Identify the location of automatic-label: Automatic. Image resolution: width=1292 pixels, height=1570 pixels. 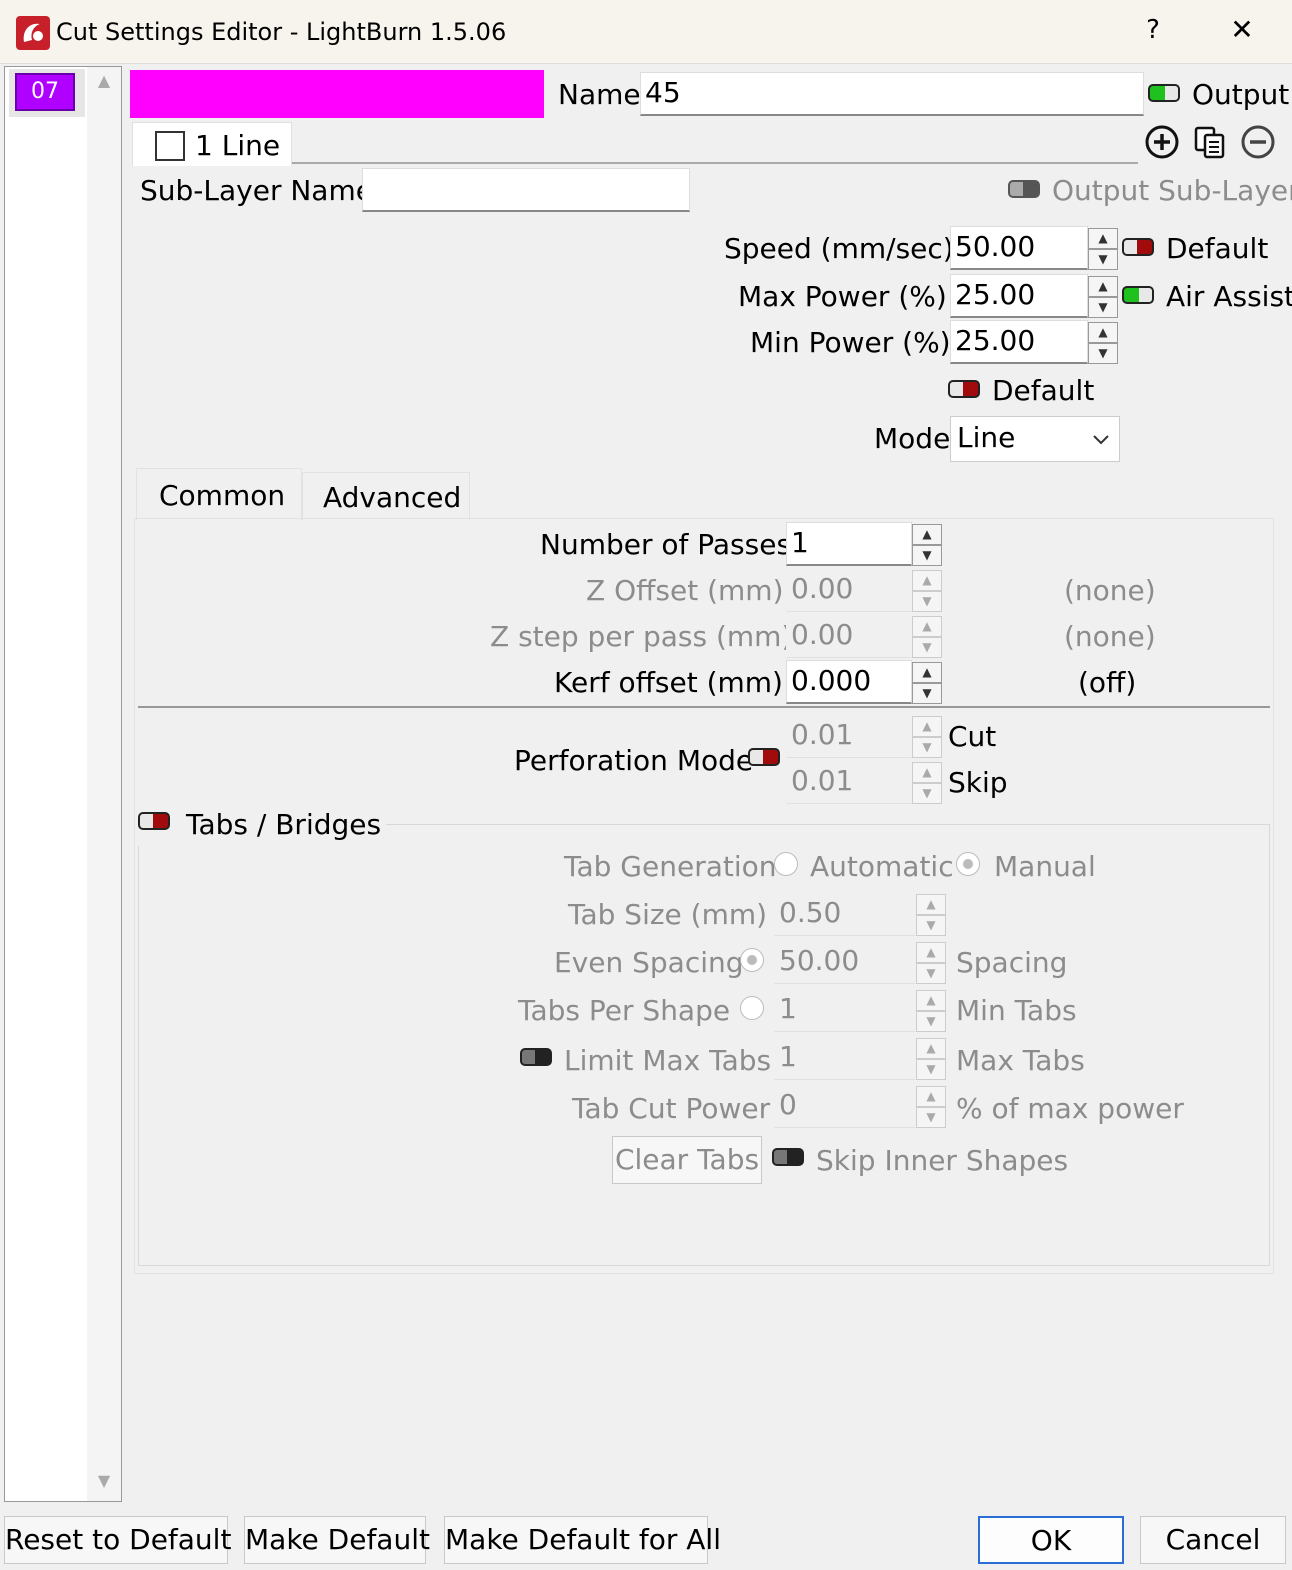
(882, 866).